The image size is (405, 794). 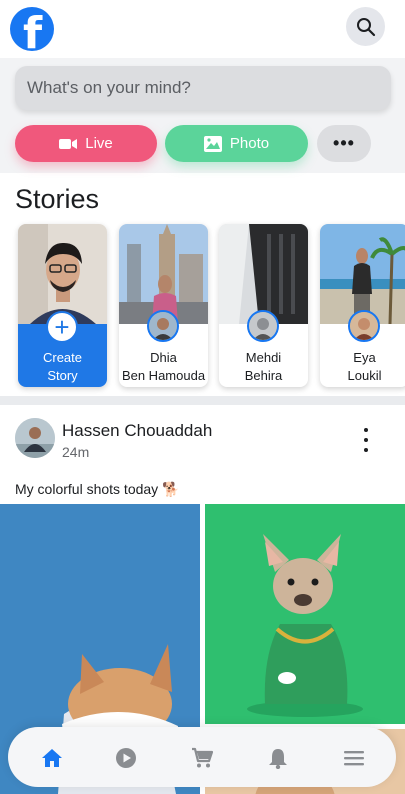 I want to click on video-camera-icon, so click(x=68, y=143).